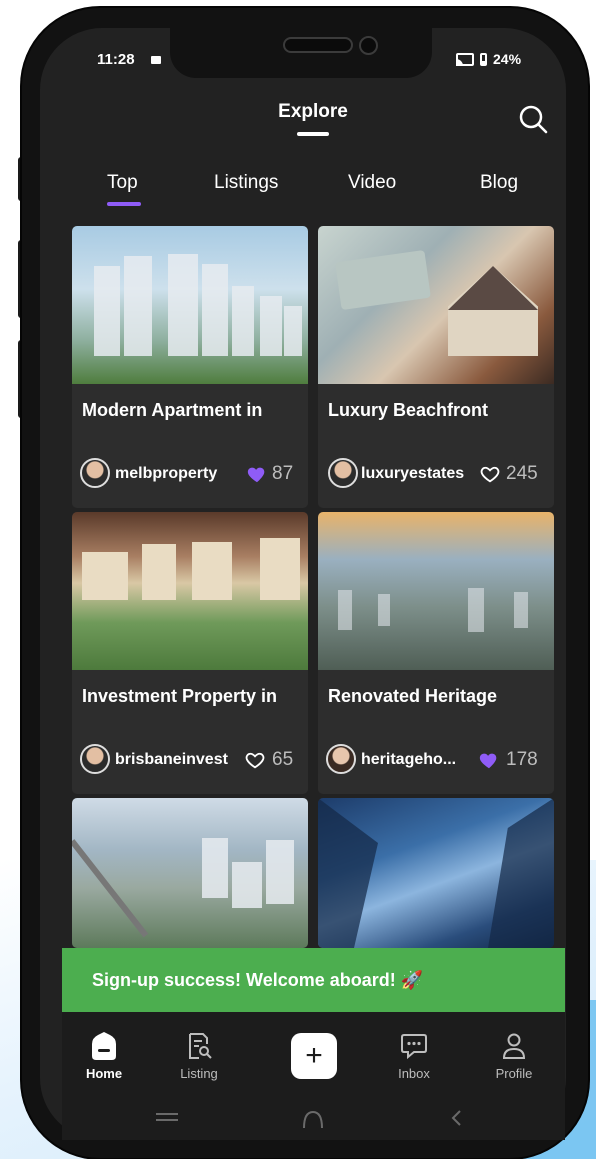  I want to click on like-count: 87, so click(283, 473).